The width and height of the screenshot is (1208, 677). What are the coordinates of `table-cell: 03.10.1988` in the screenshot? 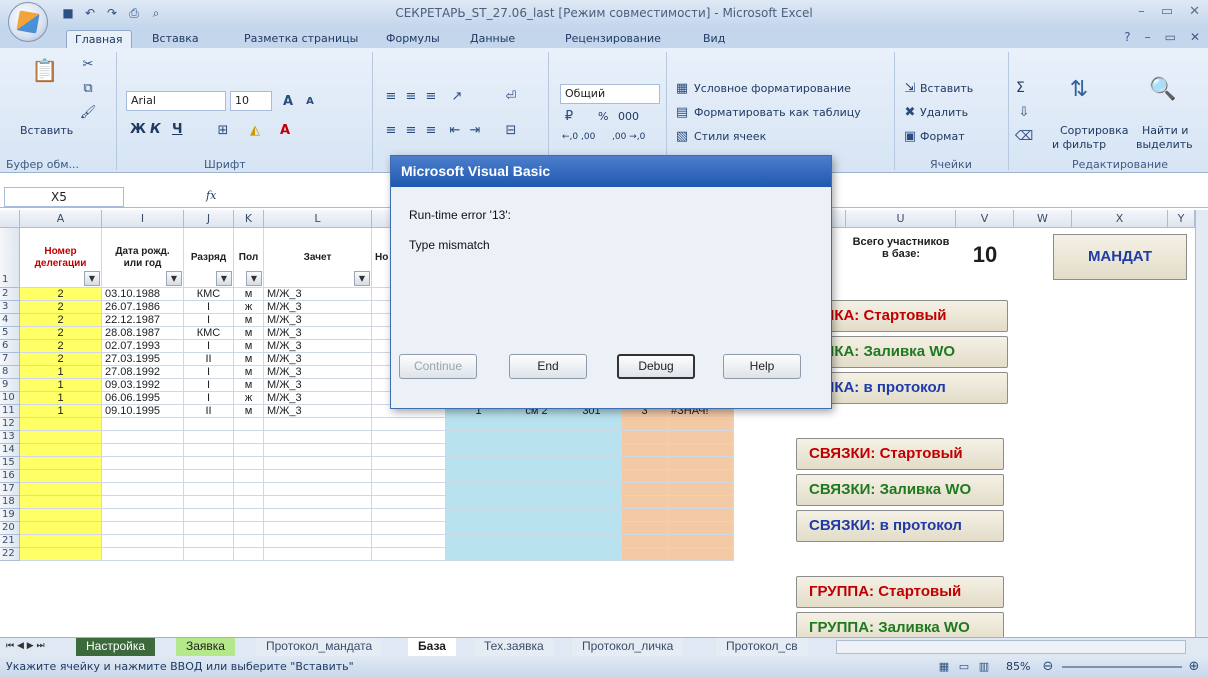 It's located at (143, 294).